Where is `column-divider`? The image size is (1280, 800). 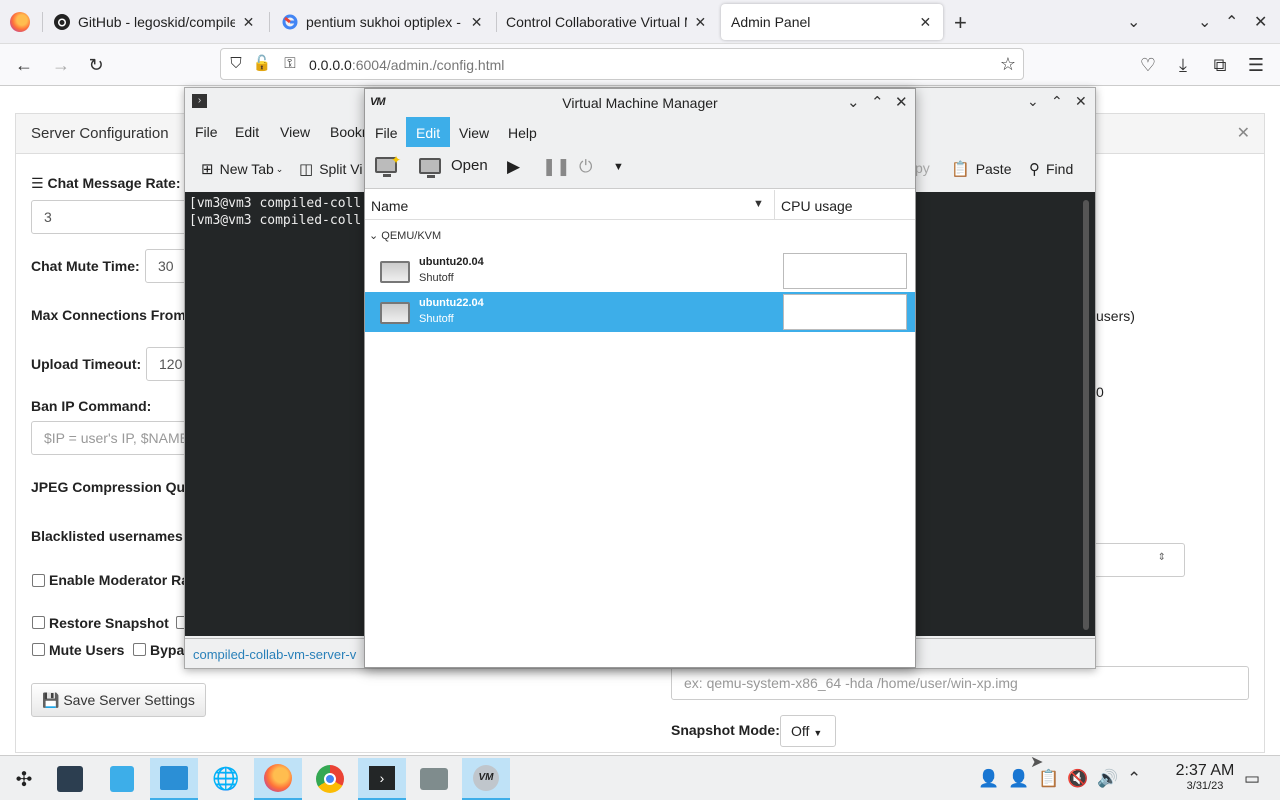
column-divider is located at coordinates (774, 205).